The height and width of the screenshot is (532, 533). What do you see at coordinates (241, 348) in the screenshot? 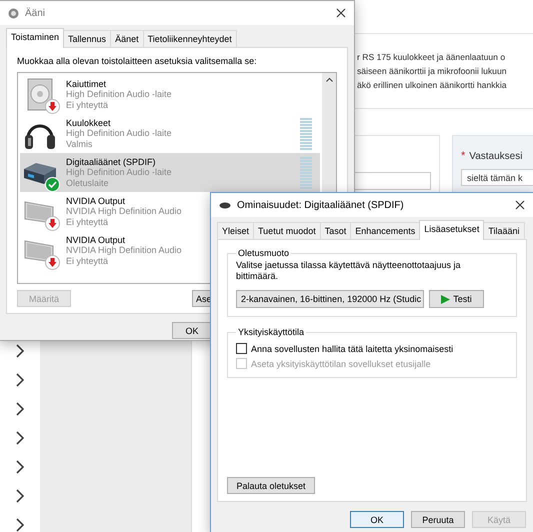
I see `checkbox` at bounding box center [241, 348].